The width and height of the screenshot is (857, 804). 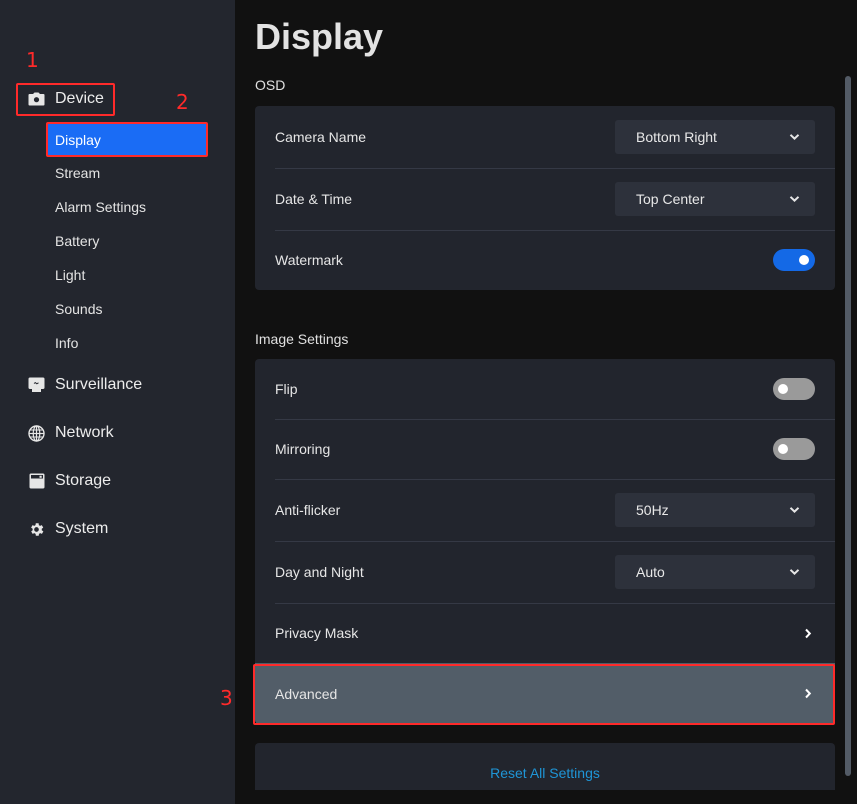 I want to click on date-time-select: Top Center, so click(x=715, y=199).